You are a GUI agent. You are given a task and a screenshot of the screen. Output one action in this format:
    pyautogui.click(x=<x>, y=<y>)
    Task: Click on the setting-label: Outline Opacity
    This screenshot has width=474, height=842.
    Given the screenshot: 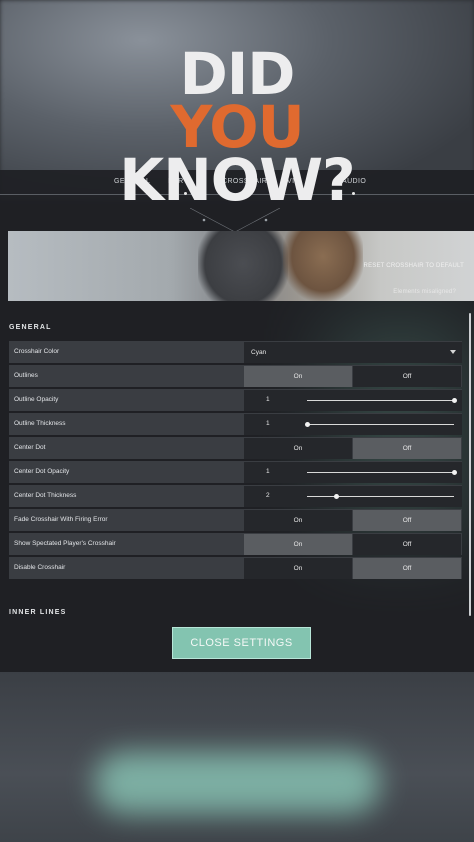 What is the action you would take?
    pyautogui.click(x=36, y=399)
    